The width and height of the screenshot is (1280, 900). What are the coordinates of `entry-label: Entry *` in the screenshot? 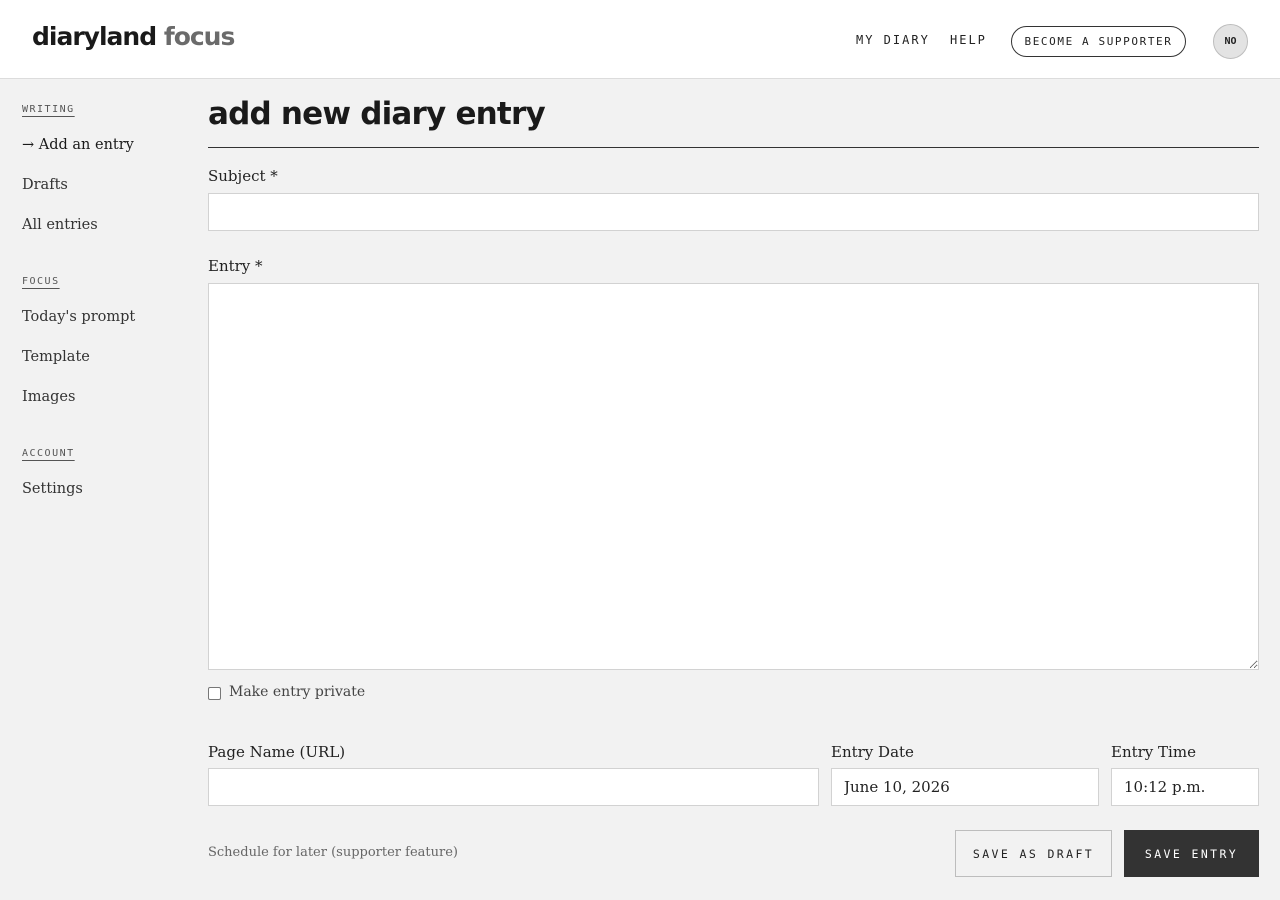 It's located at (235, 266).